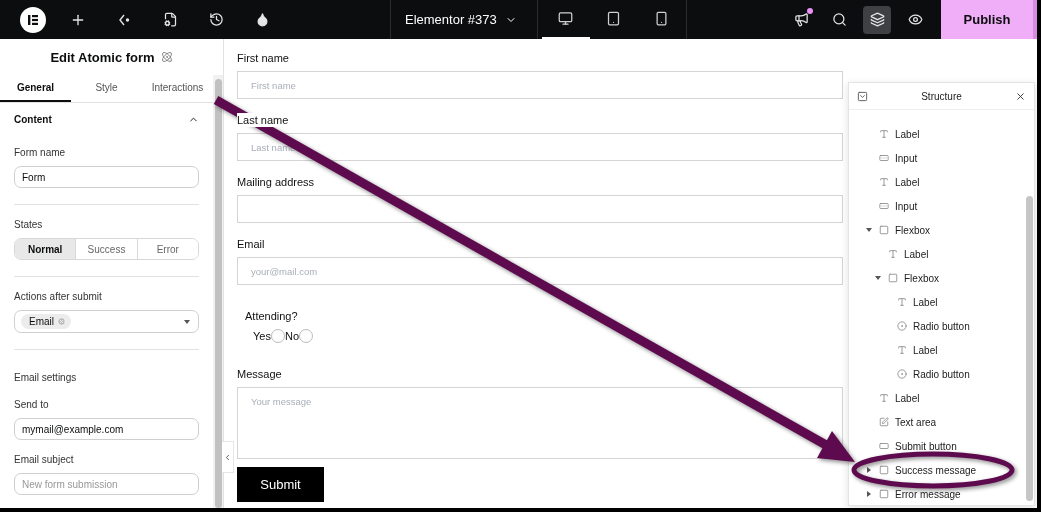  Describe the element at coordinates (1020, 96) in the screenshot. I see `close-icon` at that location.